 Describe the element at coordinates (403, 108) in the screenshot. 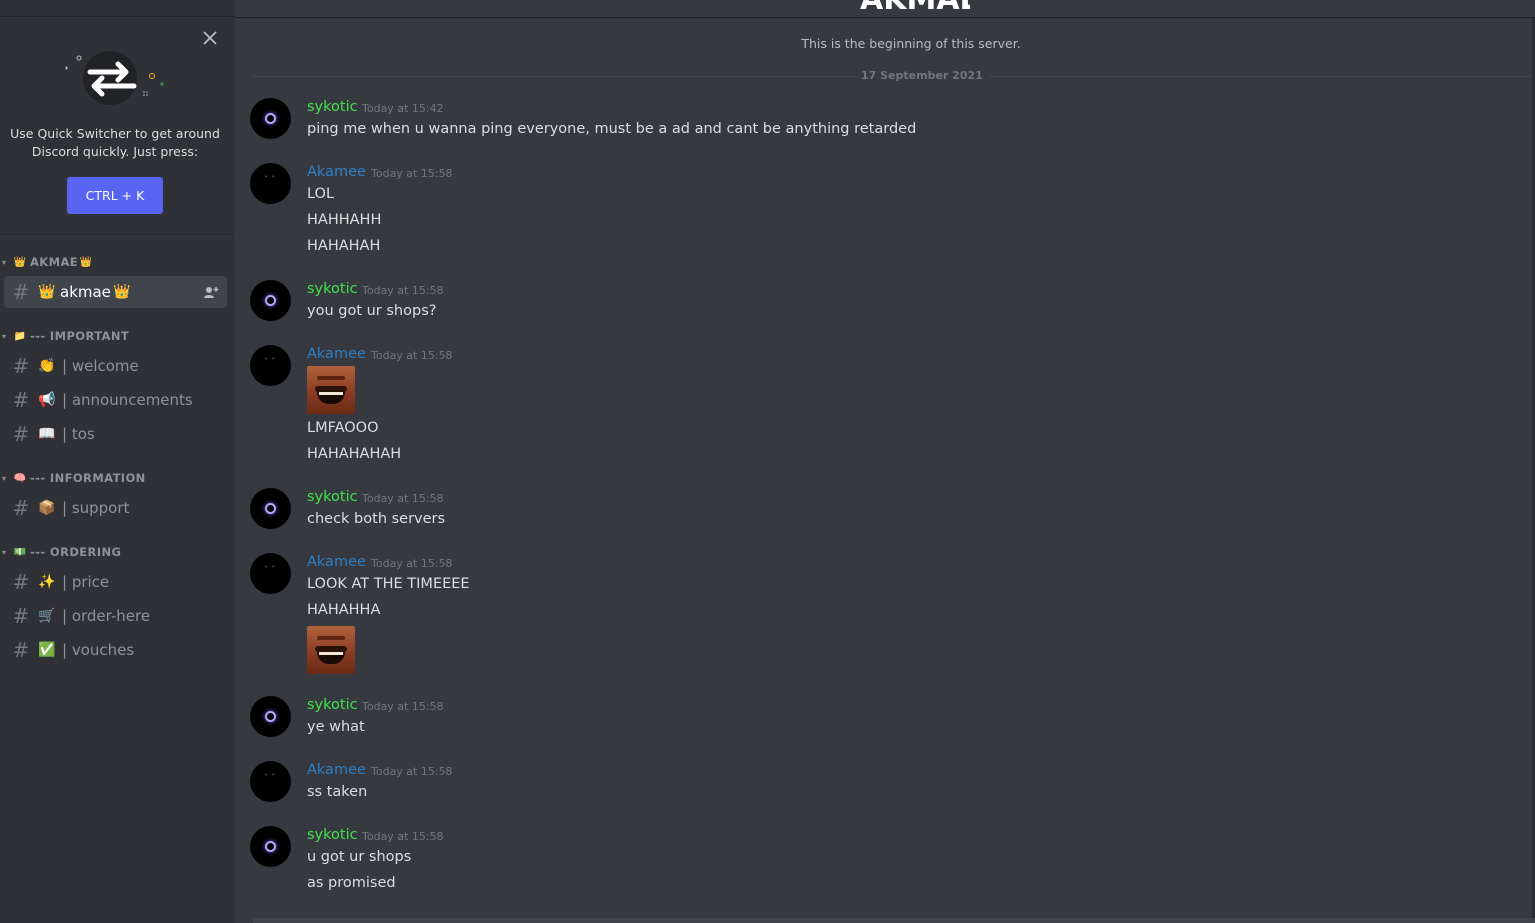

I see `message-timestamp: Today at 15:42` at that location.